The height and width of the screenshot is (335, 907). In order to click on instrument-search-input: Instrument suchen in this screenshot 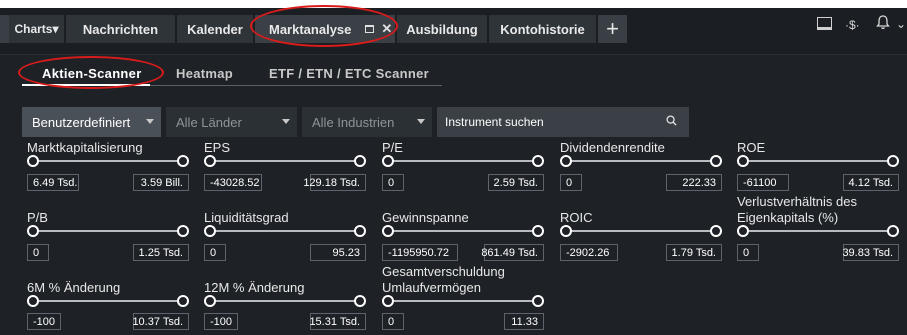, I will do `click(563, 122)`.